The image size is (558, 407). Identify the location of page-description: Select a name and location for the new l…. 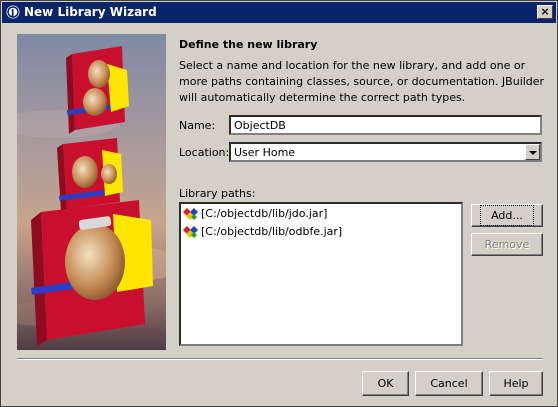
(362, 81).